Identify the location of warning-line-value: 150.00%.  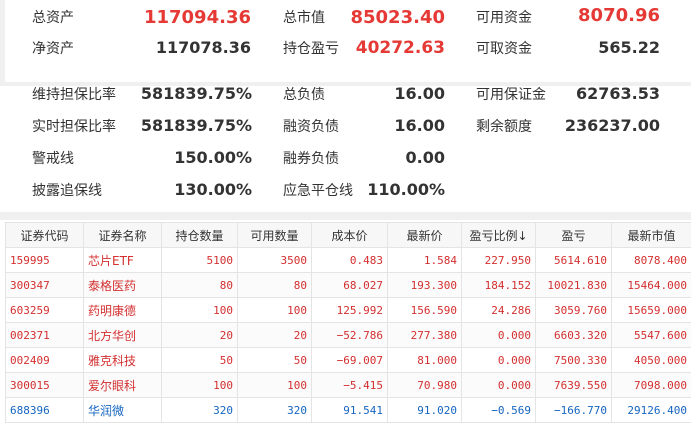
(213, 157).